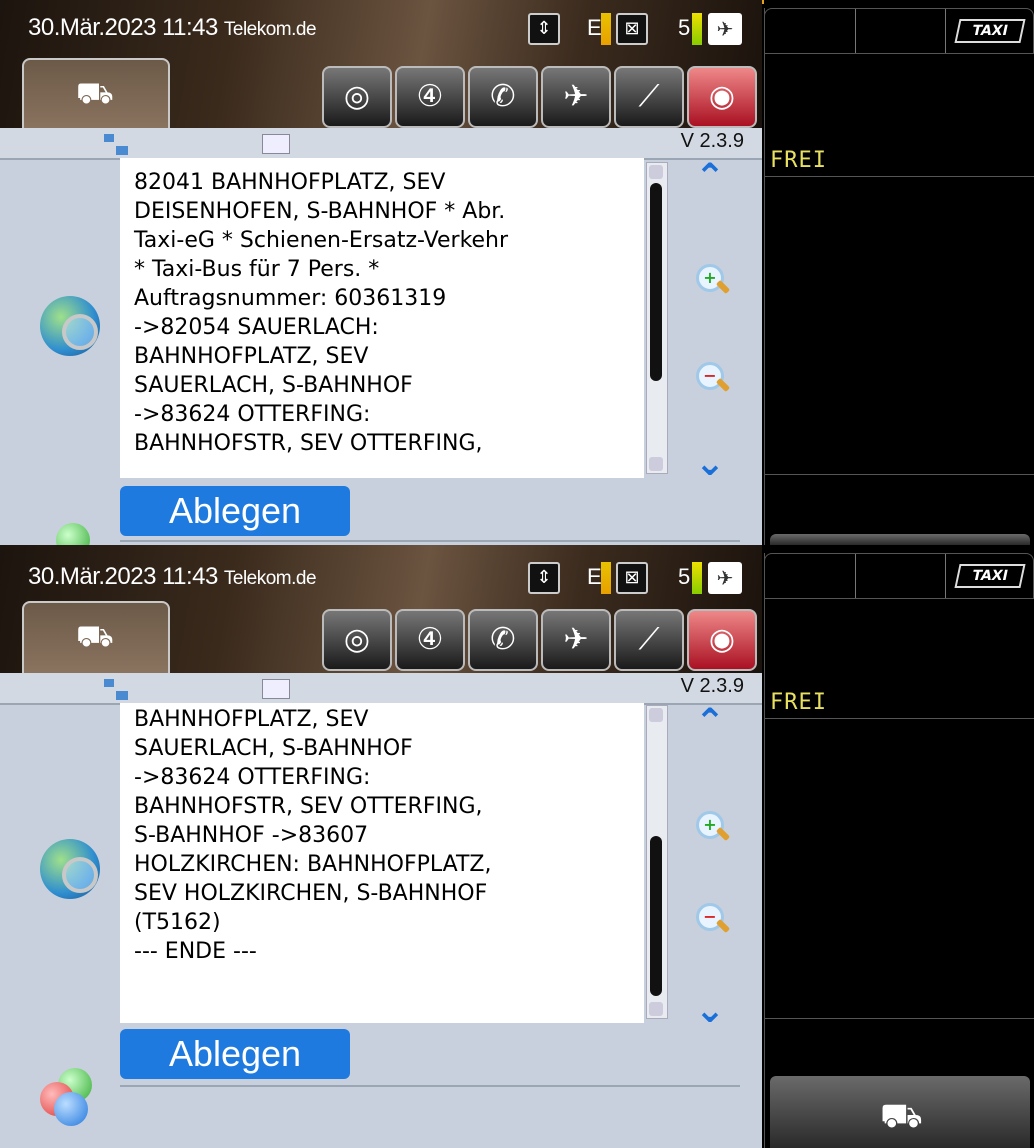  I want to click on taximeter-pane: TAXI FREI ⛟, so click(899, 846).